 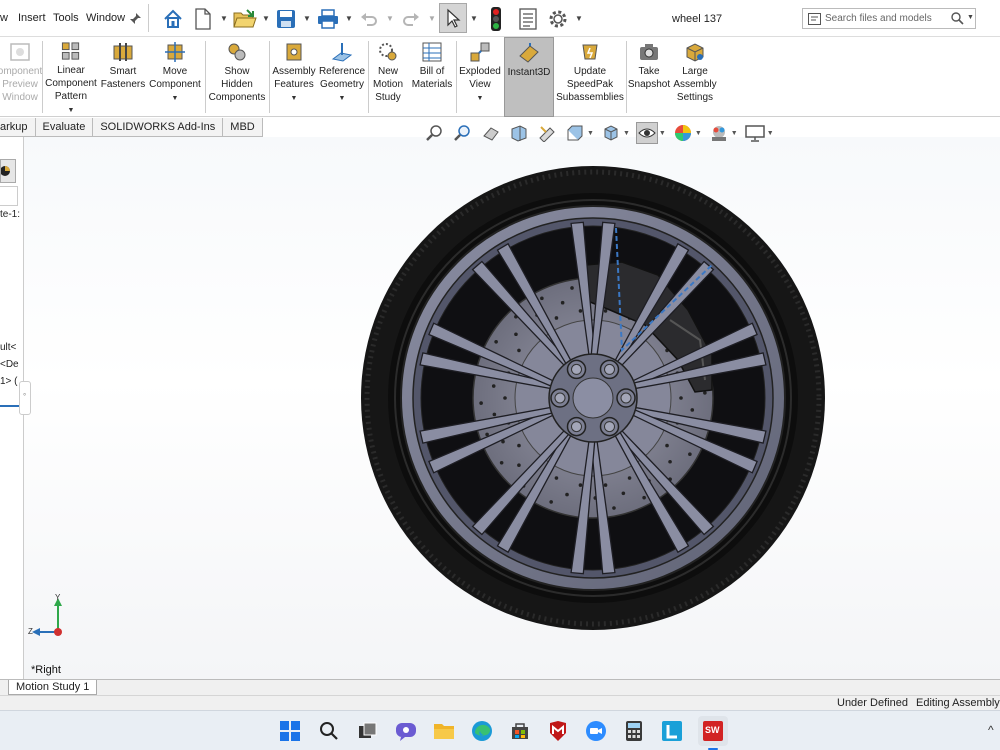 I want to click on linear-component-pattern-button: Linear Component Pattern ▼, so click(x=71, y=77).